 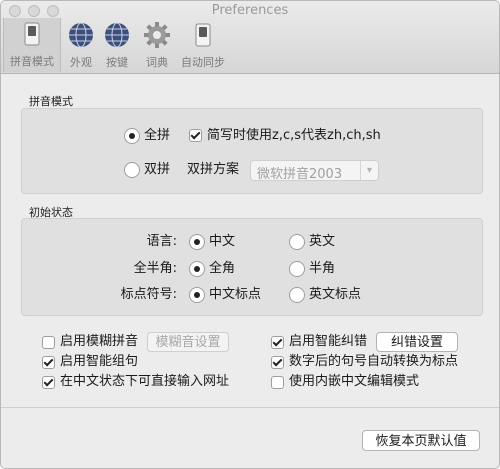 What do you see at coordinates (369, 170) in the screenshot?
I see `chevron-down-icon: ▾` at bounding box center [369, 170].